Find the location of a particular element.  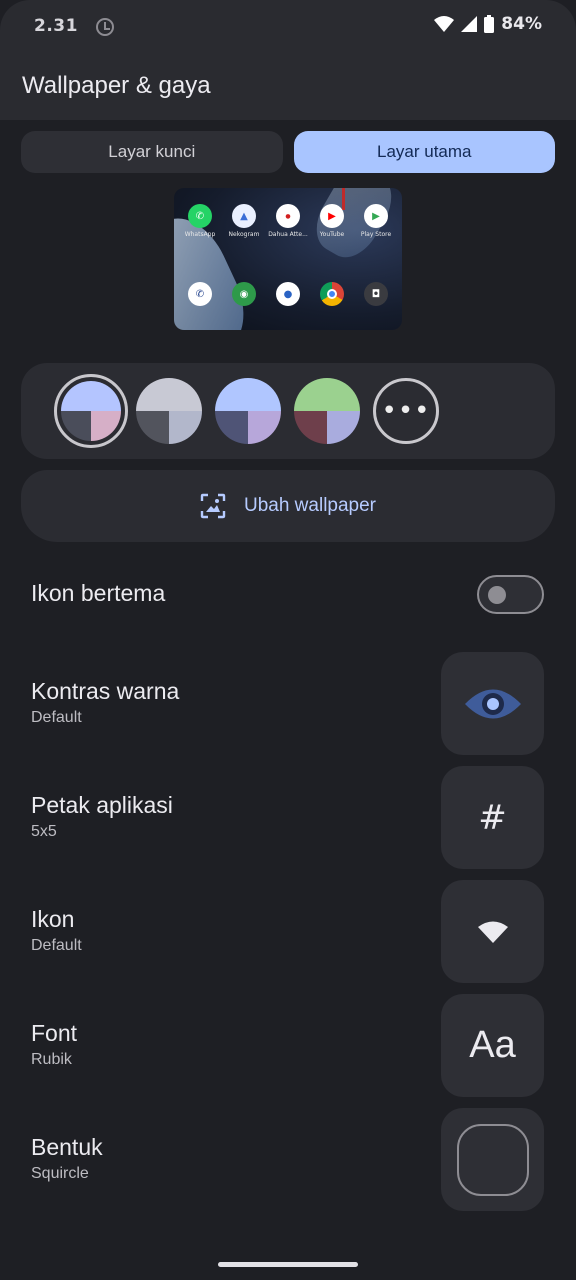

setting-shape: Bentuk Squircle is located at coordinates (67, 1158).